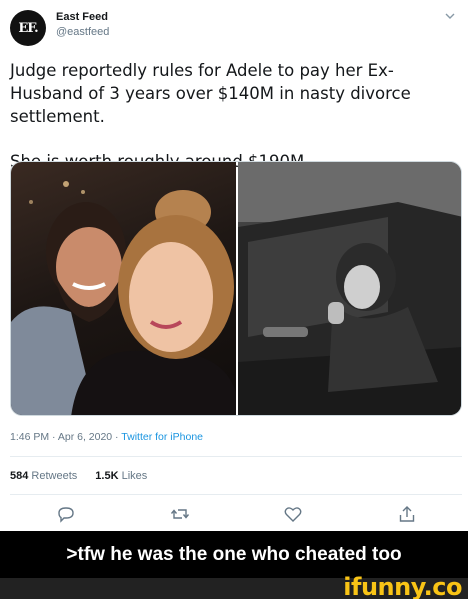 The image size is (468, 599). I want to click on timestamp: 1:46 PM · Apr 6, 2020 ·, so click(65, 437).